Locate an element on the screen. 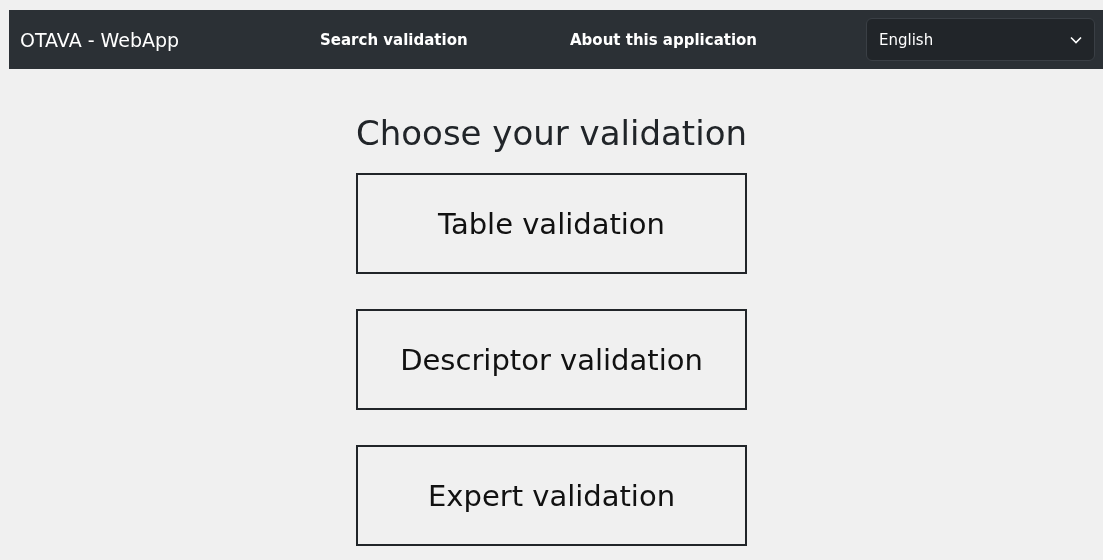 The width and height of the screenshot is (1103, 560). language-select: English is located at coordinates (980, 39).